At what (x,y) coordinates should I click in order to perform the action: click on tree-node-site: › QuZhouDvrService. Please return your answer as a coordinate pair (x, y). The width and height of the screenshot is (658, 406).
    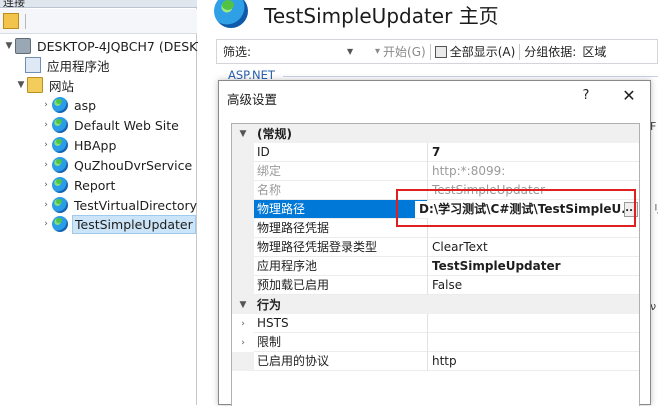
    Looking at the image, I should click on (117, 165).